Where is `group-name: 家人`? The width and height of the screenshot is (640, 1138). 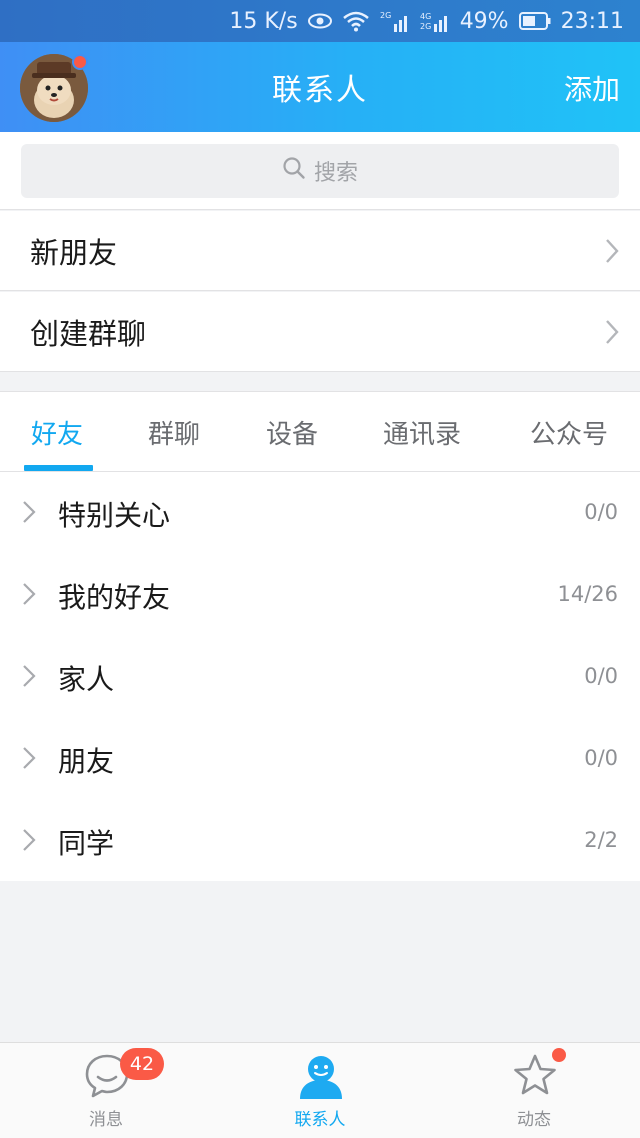 group-name: 家人 is located at coordinates (86, 679).